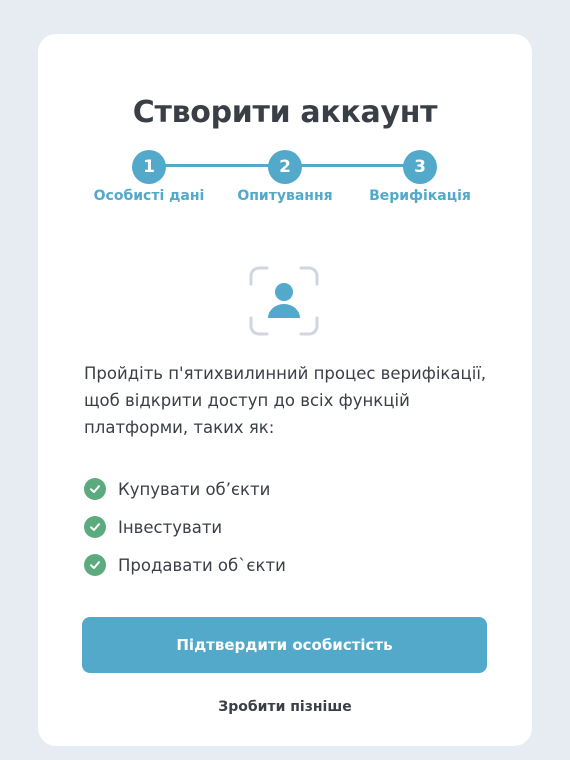 The width and height of the screenshot is (570, 760). I want to click on list-item: Інвестувати, so click(185, 527).